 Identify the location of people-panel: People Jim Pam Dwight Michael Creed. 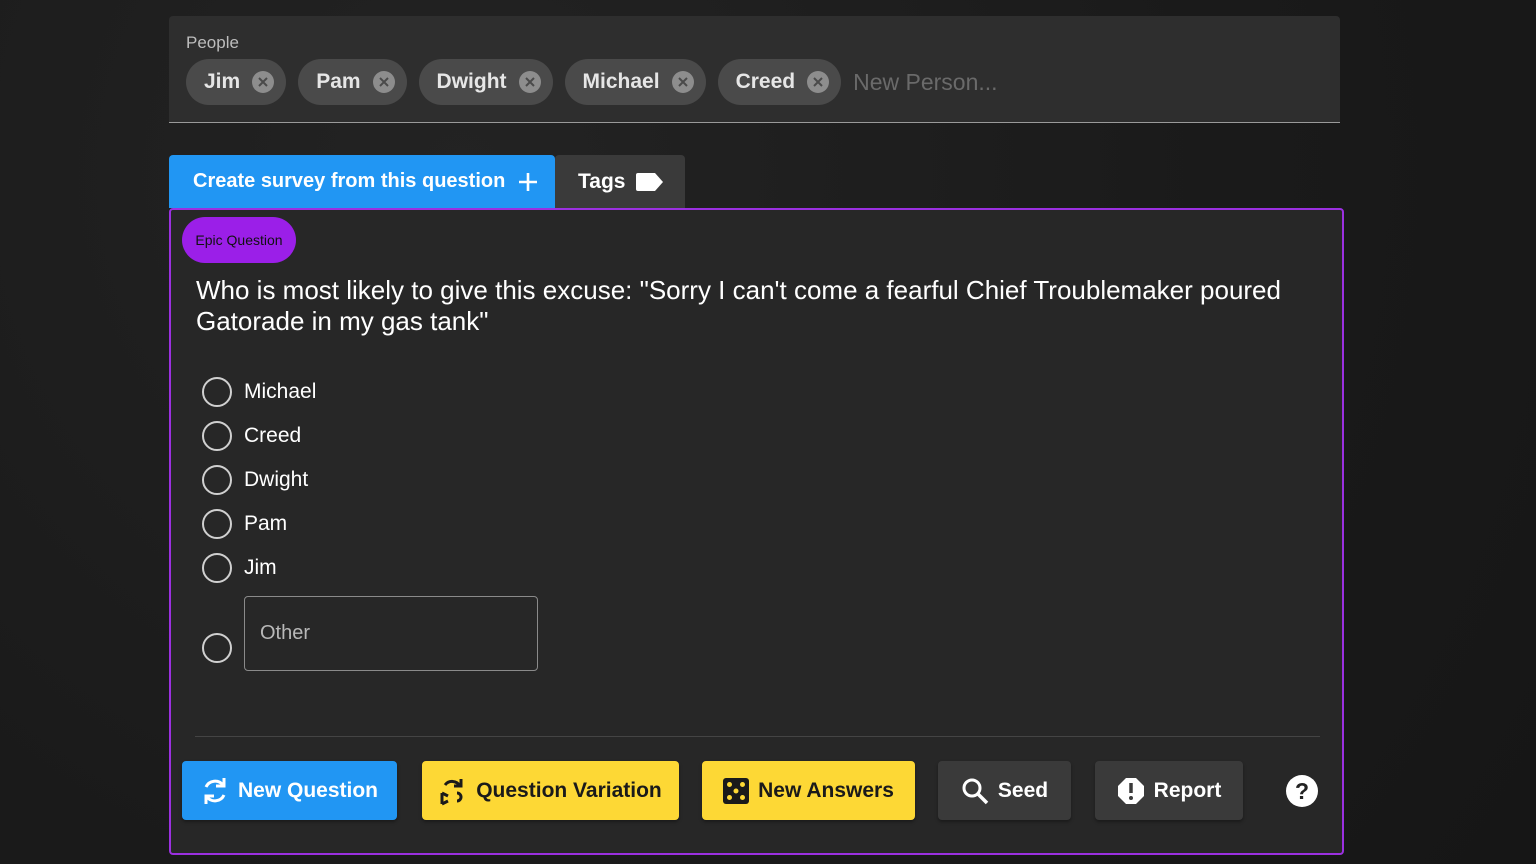
(754, 69).